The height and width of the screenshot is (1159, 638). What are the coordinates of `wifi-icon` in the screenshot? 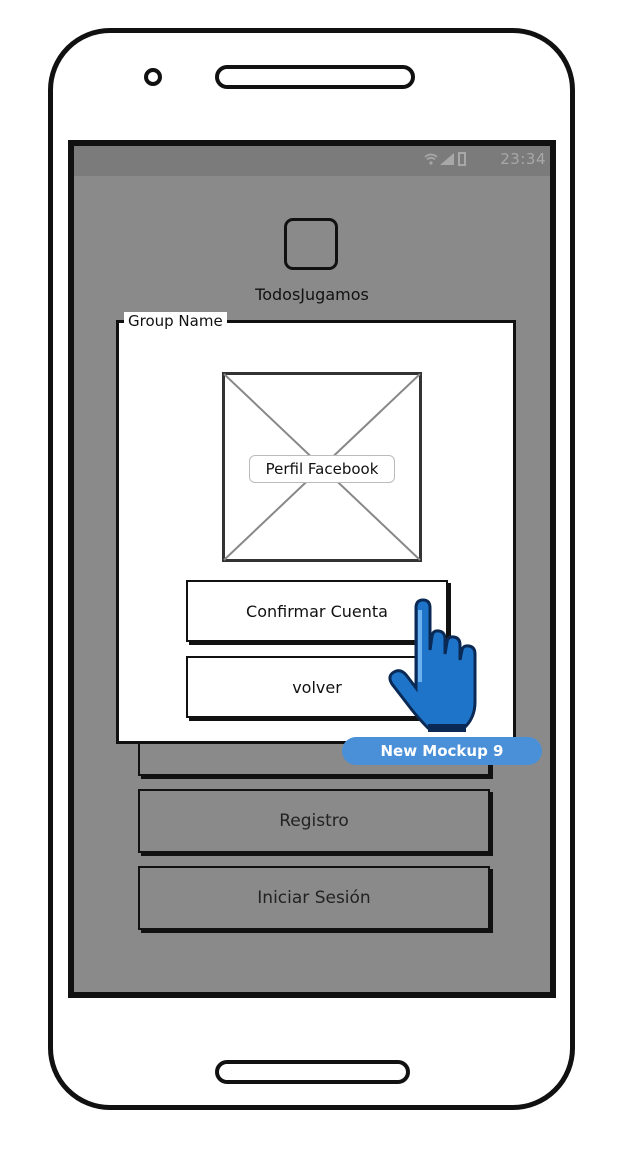 It's located at (431, 159).